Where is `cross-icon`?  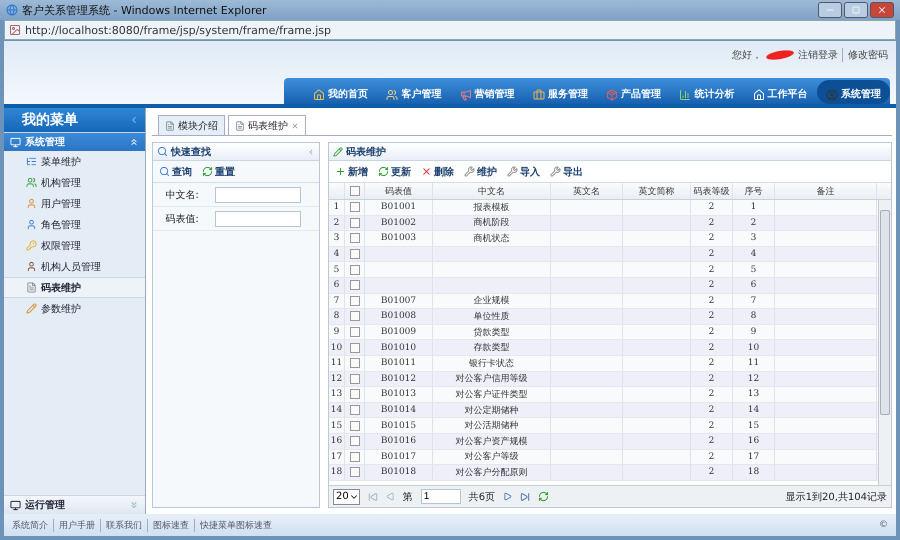 cross-icon is located at coordinates (426, 171).